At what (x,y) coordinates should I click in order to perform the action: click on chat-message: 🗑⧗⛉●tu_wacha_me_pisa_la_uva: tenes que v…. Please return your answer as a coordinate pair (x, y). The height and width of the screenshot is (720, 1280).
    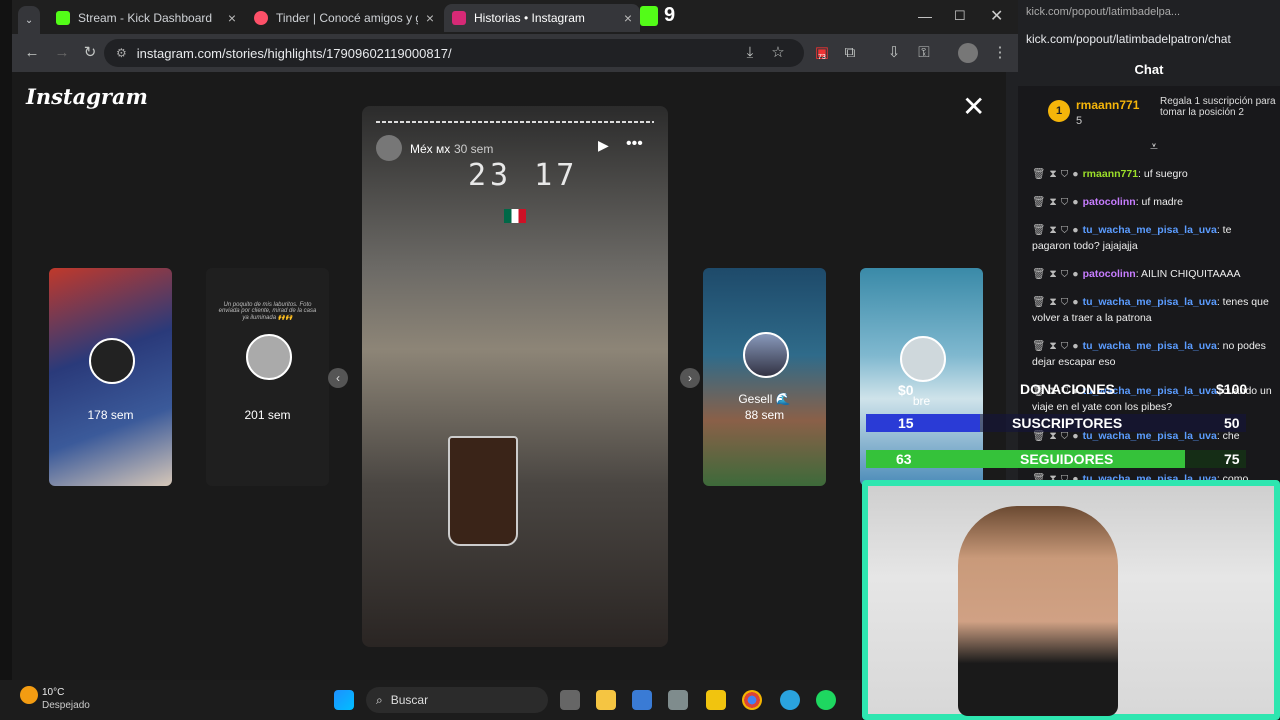
    Looking at the image, I should click on (1150, 310).